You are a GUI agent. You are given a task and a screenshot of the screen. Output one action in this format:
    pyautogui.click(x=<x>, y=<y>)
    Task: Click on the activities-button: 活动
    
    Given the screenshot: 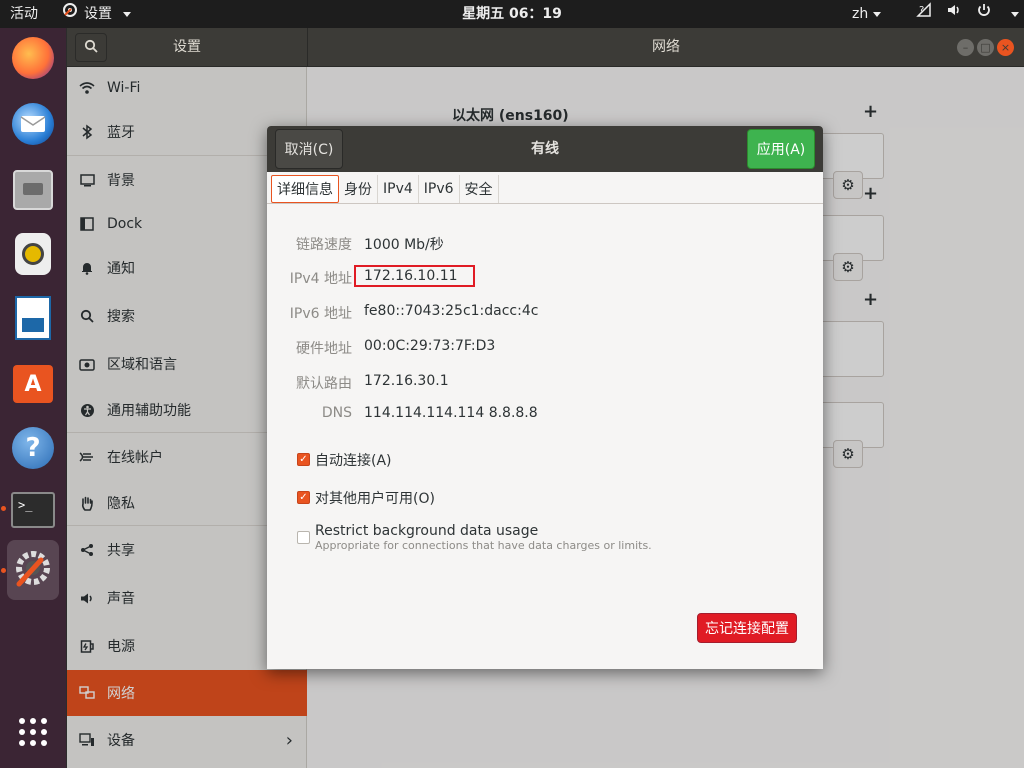 What is the action you would take?
    pyautogui.click(x=24, y=14)
    